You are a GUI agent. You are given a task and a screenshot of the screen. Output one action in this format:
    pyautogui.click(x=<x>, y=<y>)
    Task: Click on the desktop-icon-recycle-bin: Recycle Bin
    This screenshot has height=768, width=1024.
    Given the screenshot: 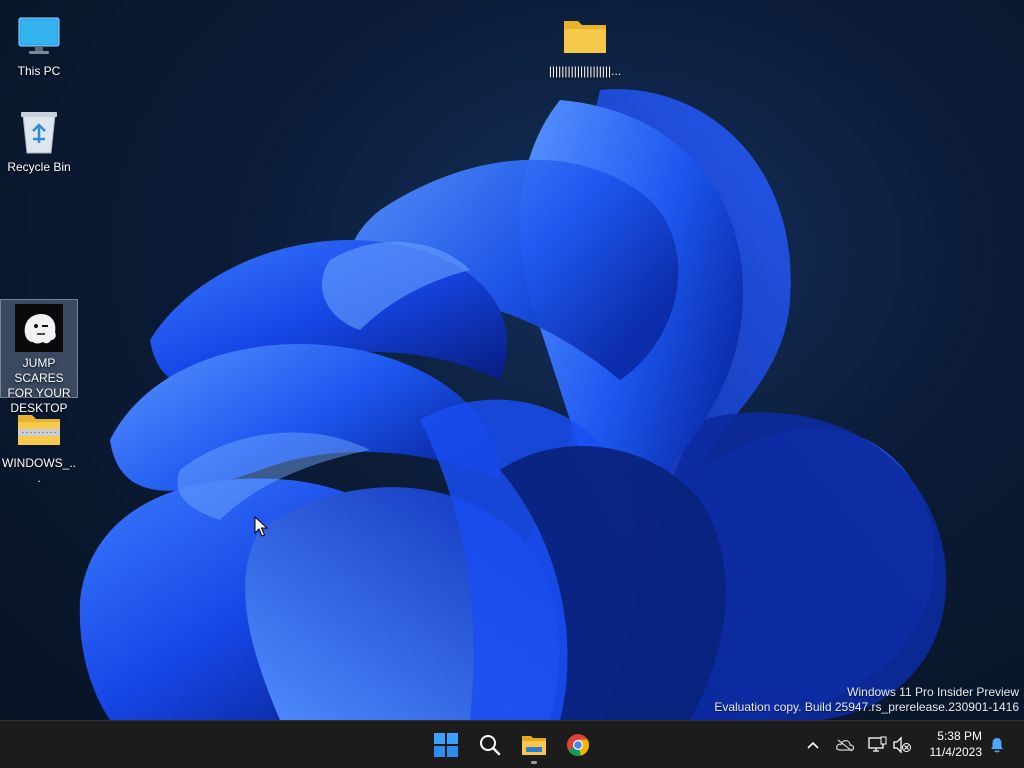 What is the action you would take?
    pyautogui.click(x=39, y=139)
    